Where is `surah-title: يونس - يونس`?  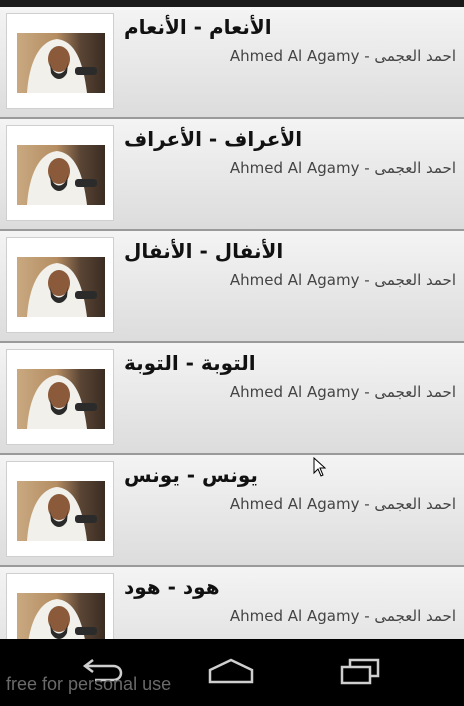
surah-title: يونس - يونس is located at coordinates (191, 475).